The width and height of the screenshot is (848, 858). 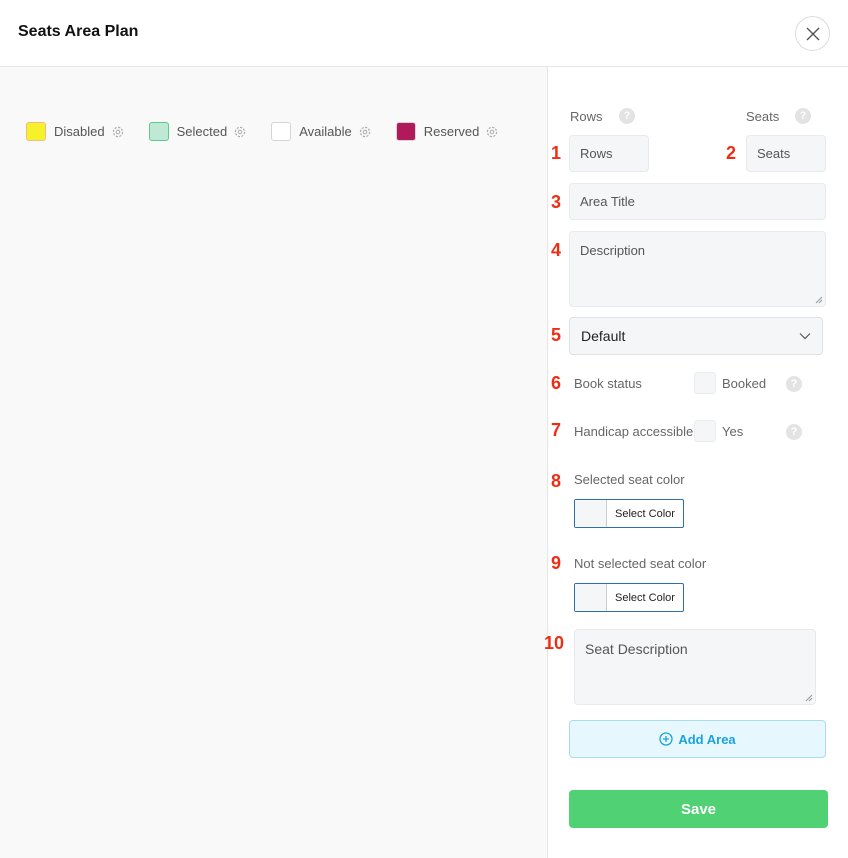 I want to click on add-area-button: Add Area, so click(x=697, y=739).